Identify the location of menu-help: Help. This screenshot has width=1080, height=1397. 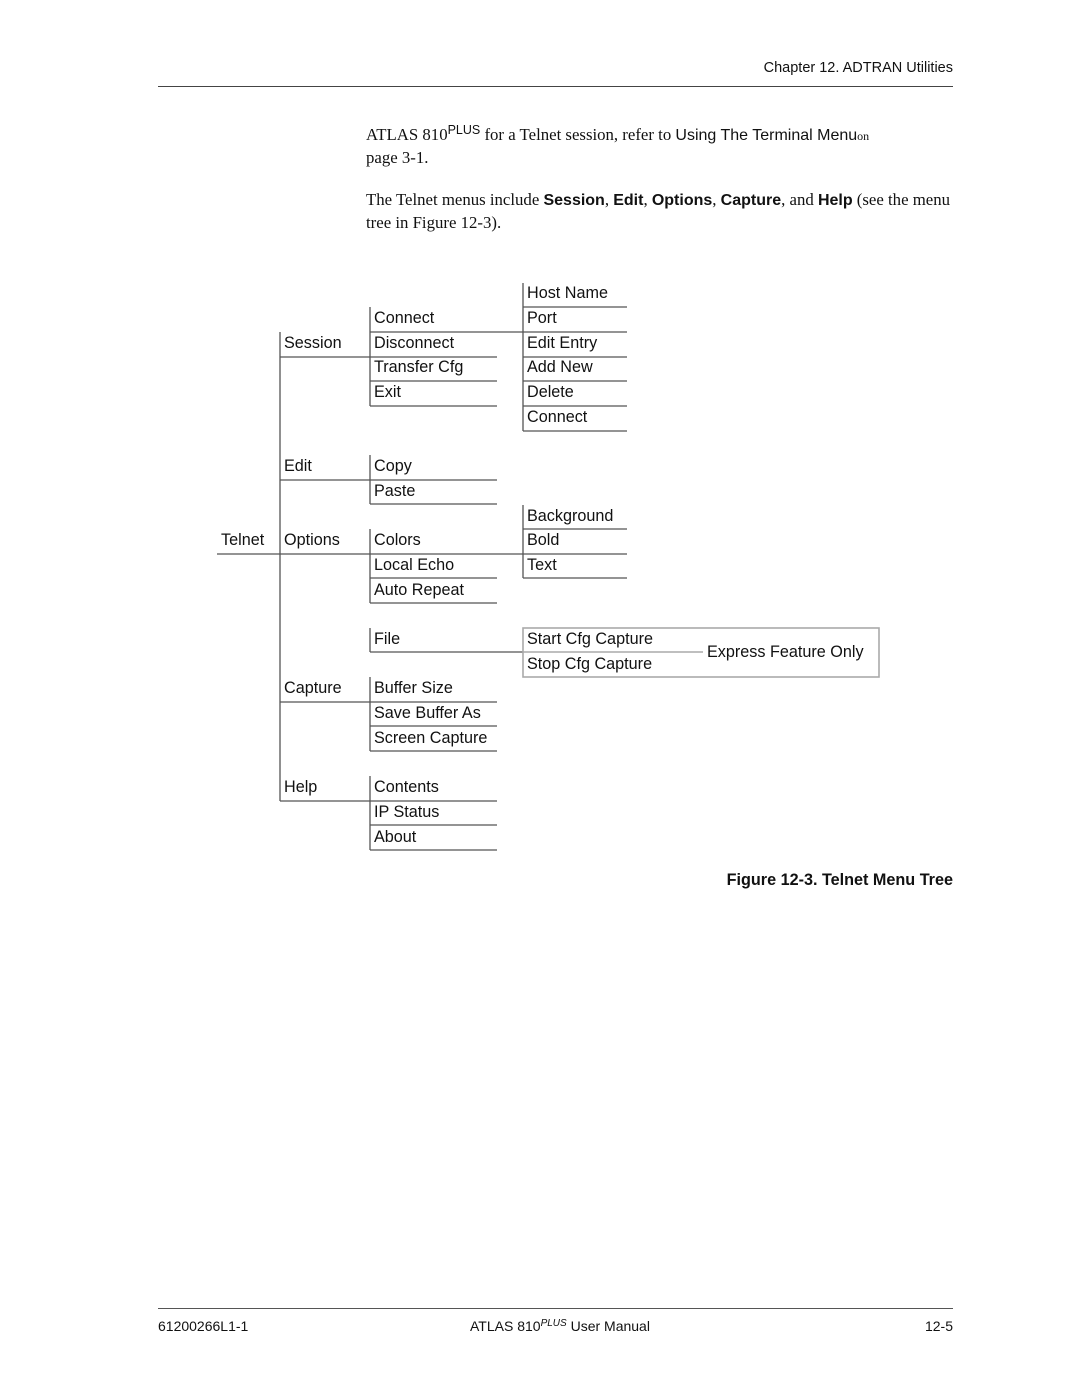
(300, 787).